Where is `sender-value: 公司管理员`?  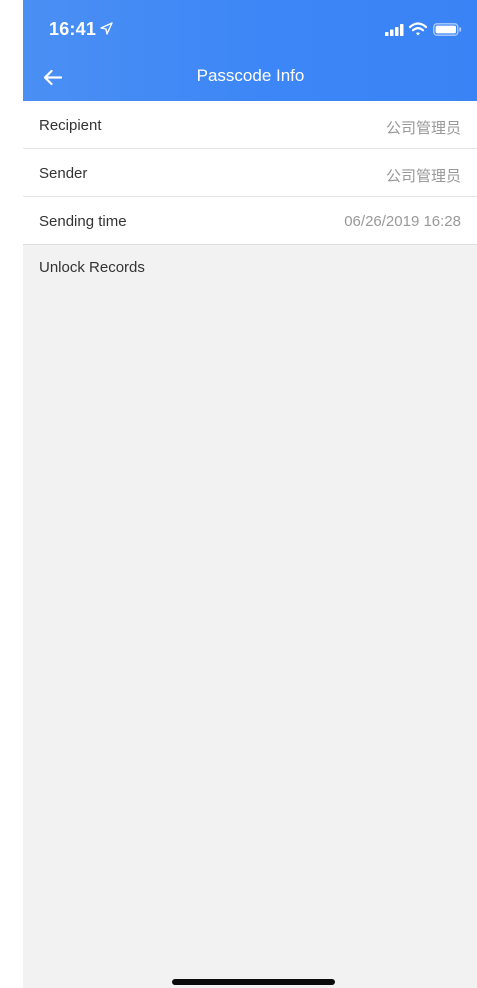 sender-value: 公司管理员 is located at coordinates (423, 176).